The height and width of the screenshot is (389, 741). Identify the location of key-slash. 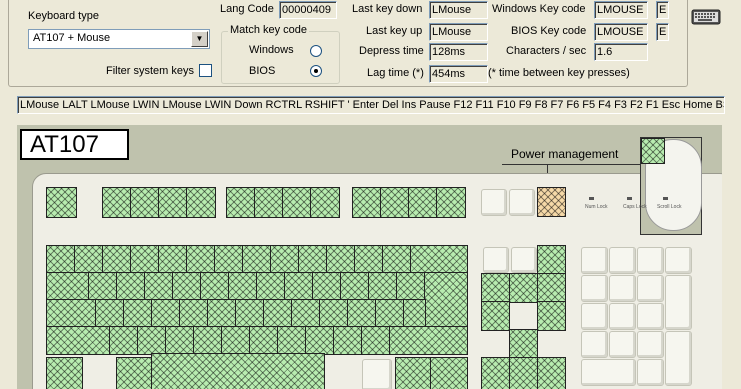
(376, 340).